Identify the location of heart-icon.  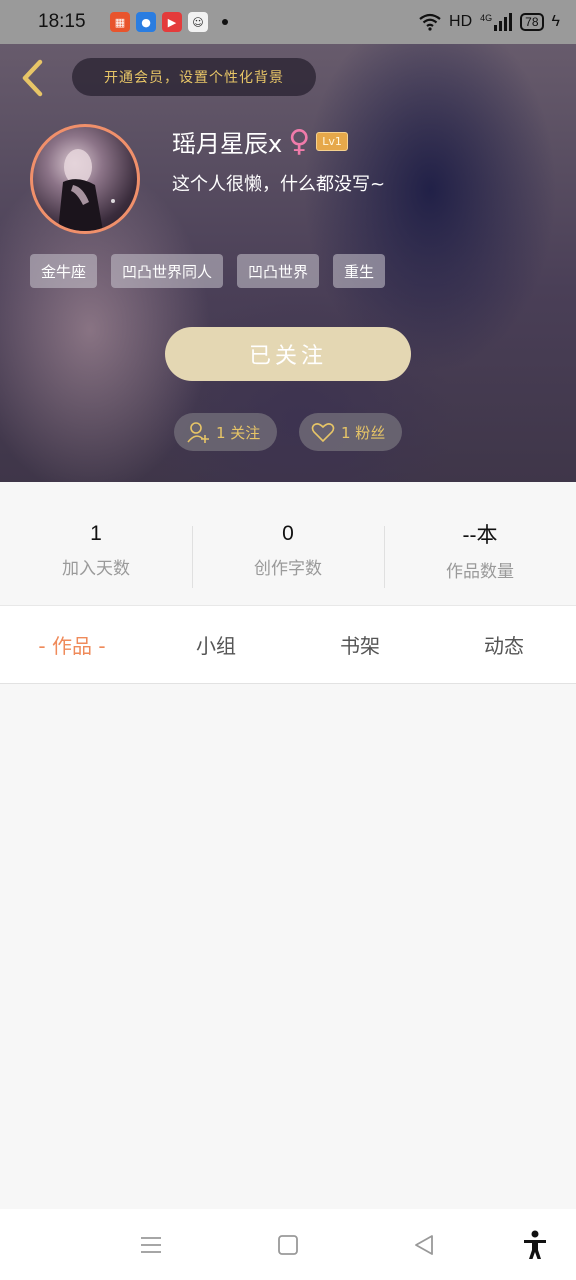
(323, 433).